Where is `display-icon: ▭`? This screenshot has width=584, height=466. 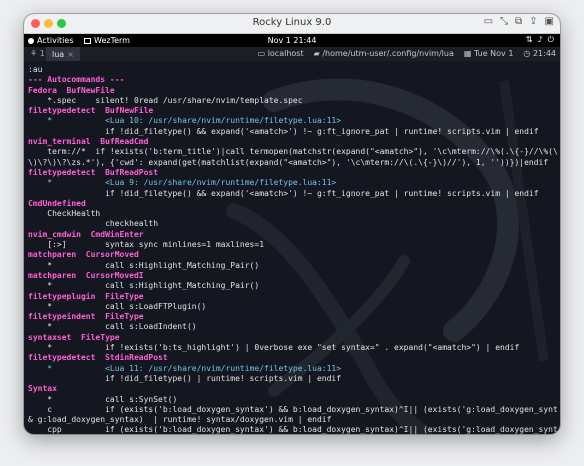 display-icon: ▭ is located at coordinates (488, 21).